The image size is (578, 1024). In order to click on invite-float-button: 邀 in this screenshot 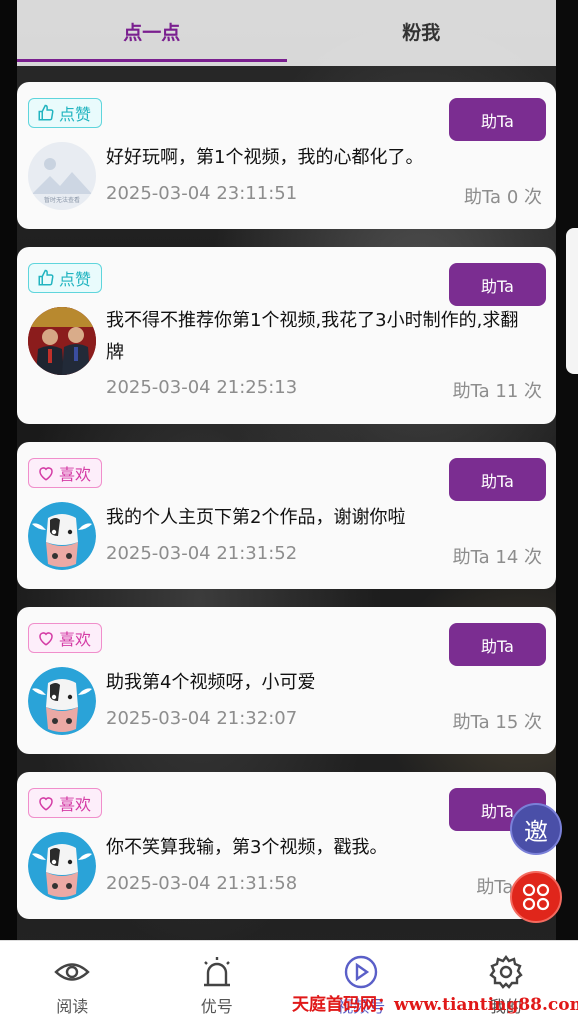, I will do `click(536, 829)`.